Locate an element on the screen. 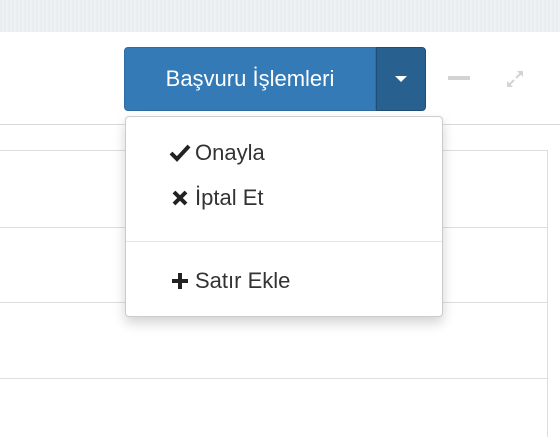 Image resolution: width=560 pixels, height=437 pixels. menu-item-iptal-et: İptal Et is located at coordinates (284, 198).